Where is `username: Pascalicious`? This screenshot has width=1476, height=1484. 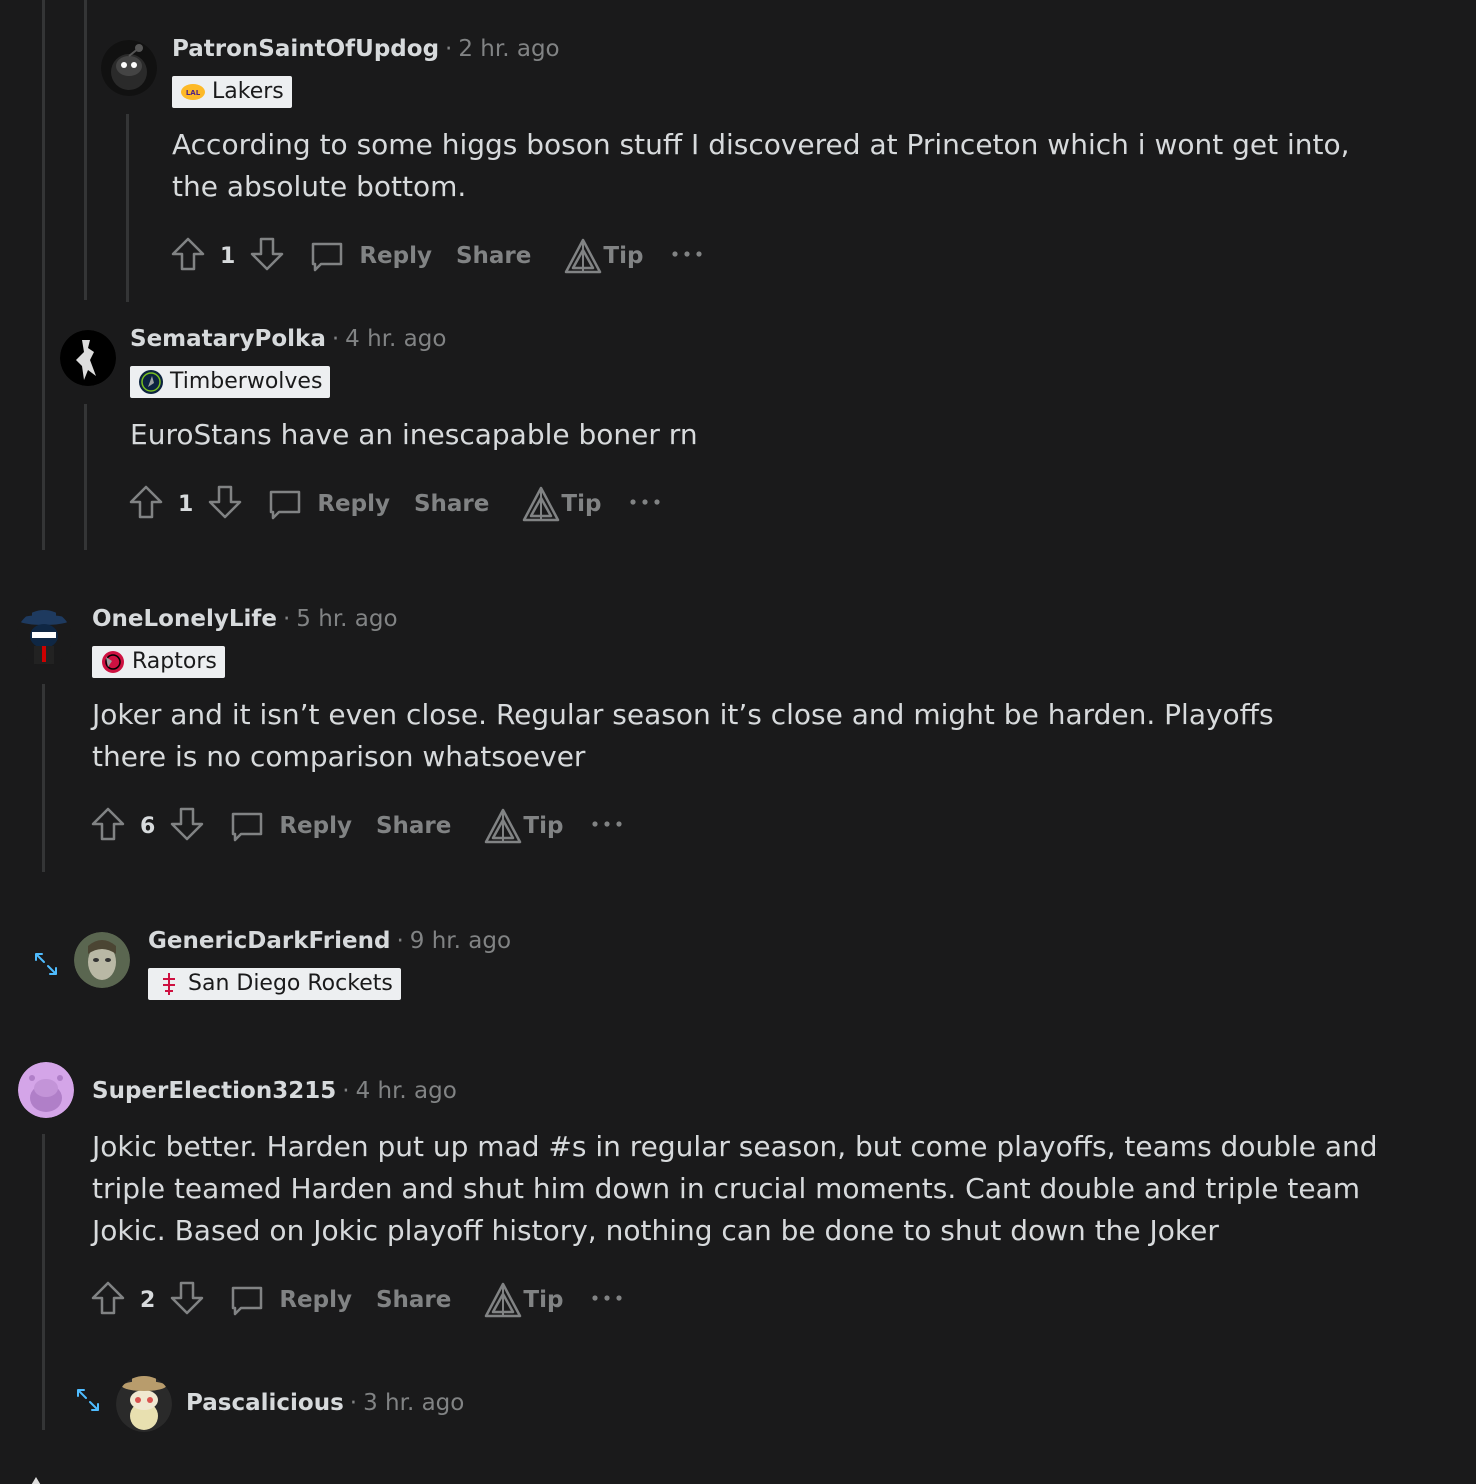 username: Pascalicious is located at coordinates (265, 1403).